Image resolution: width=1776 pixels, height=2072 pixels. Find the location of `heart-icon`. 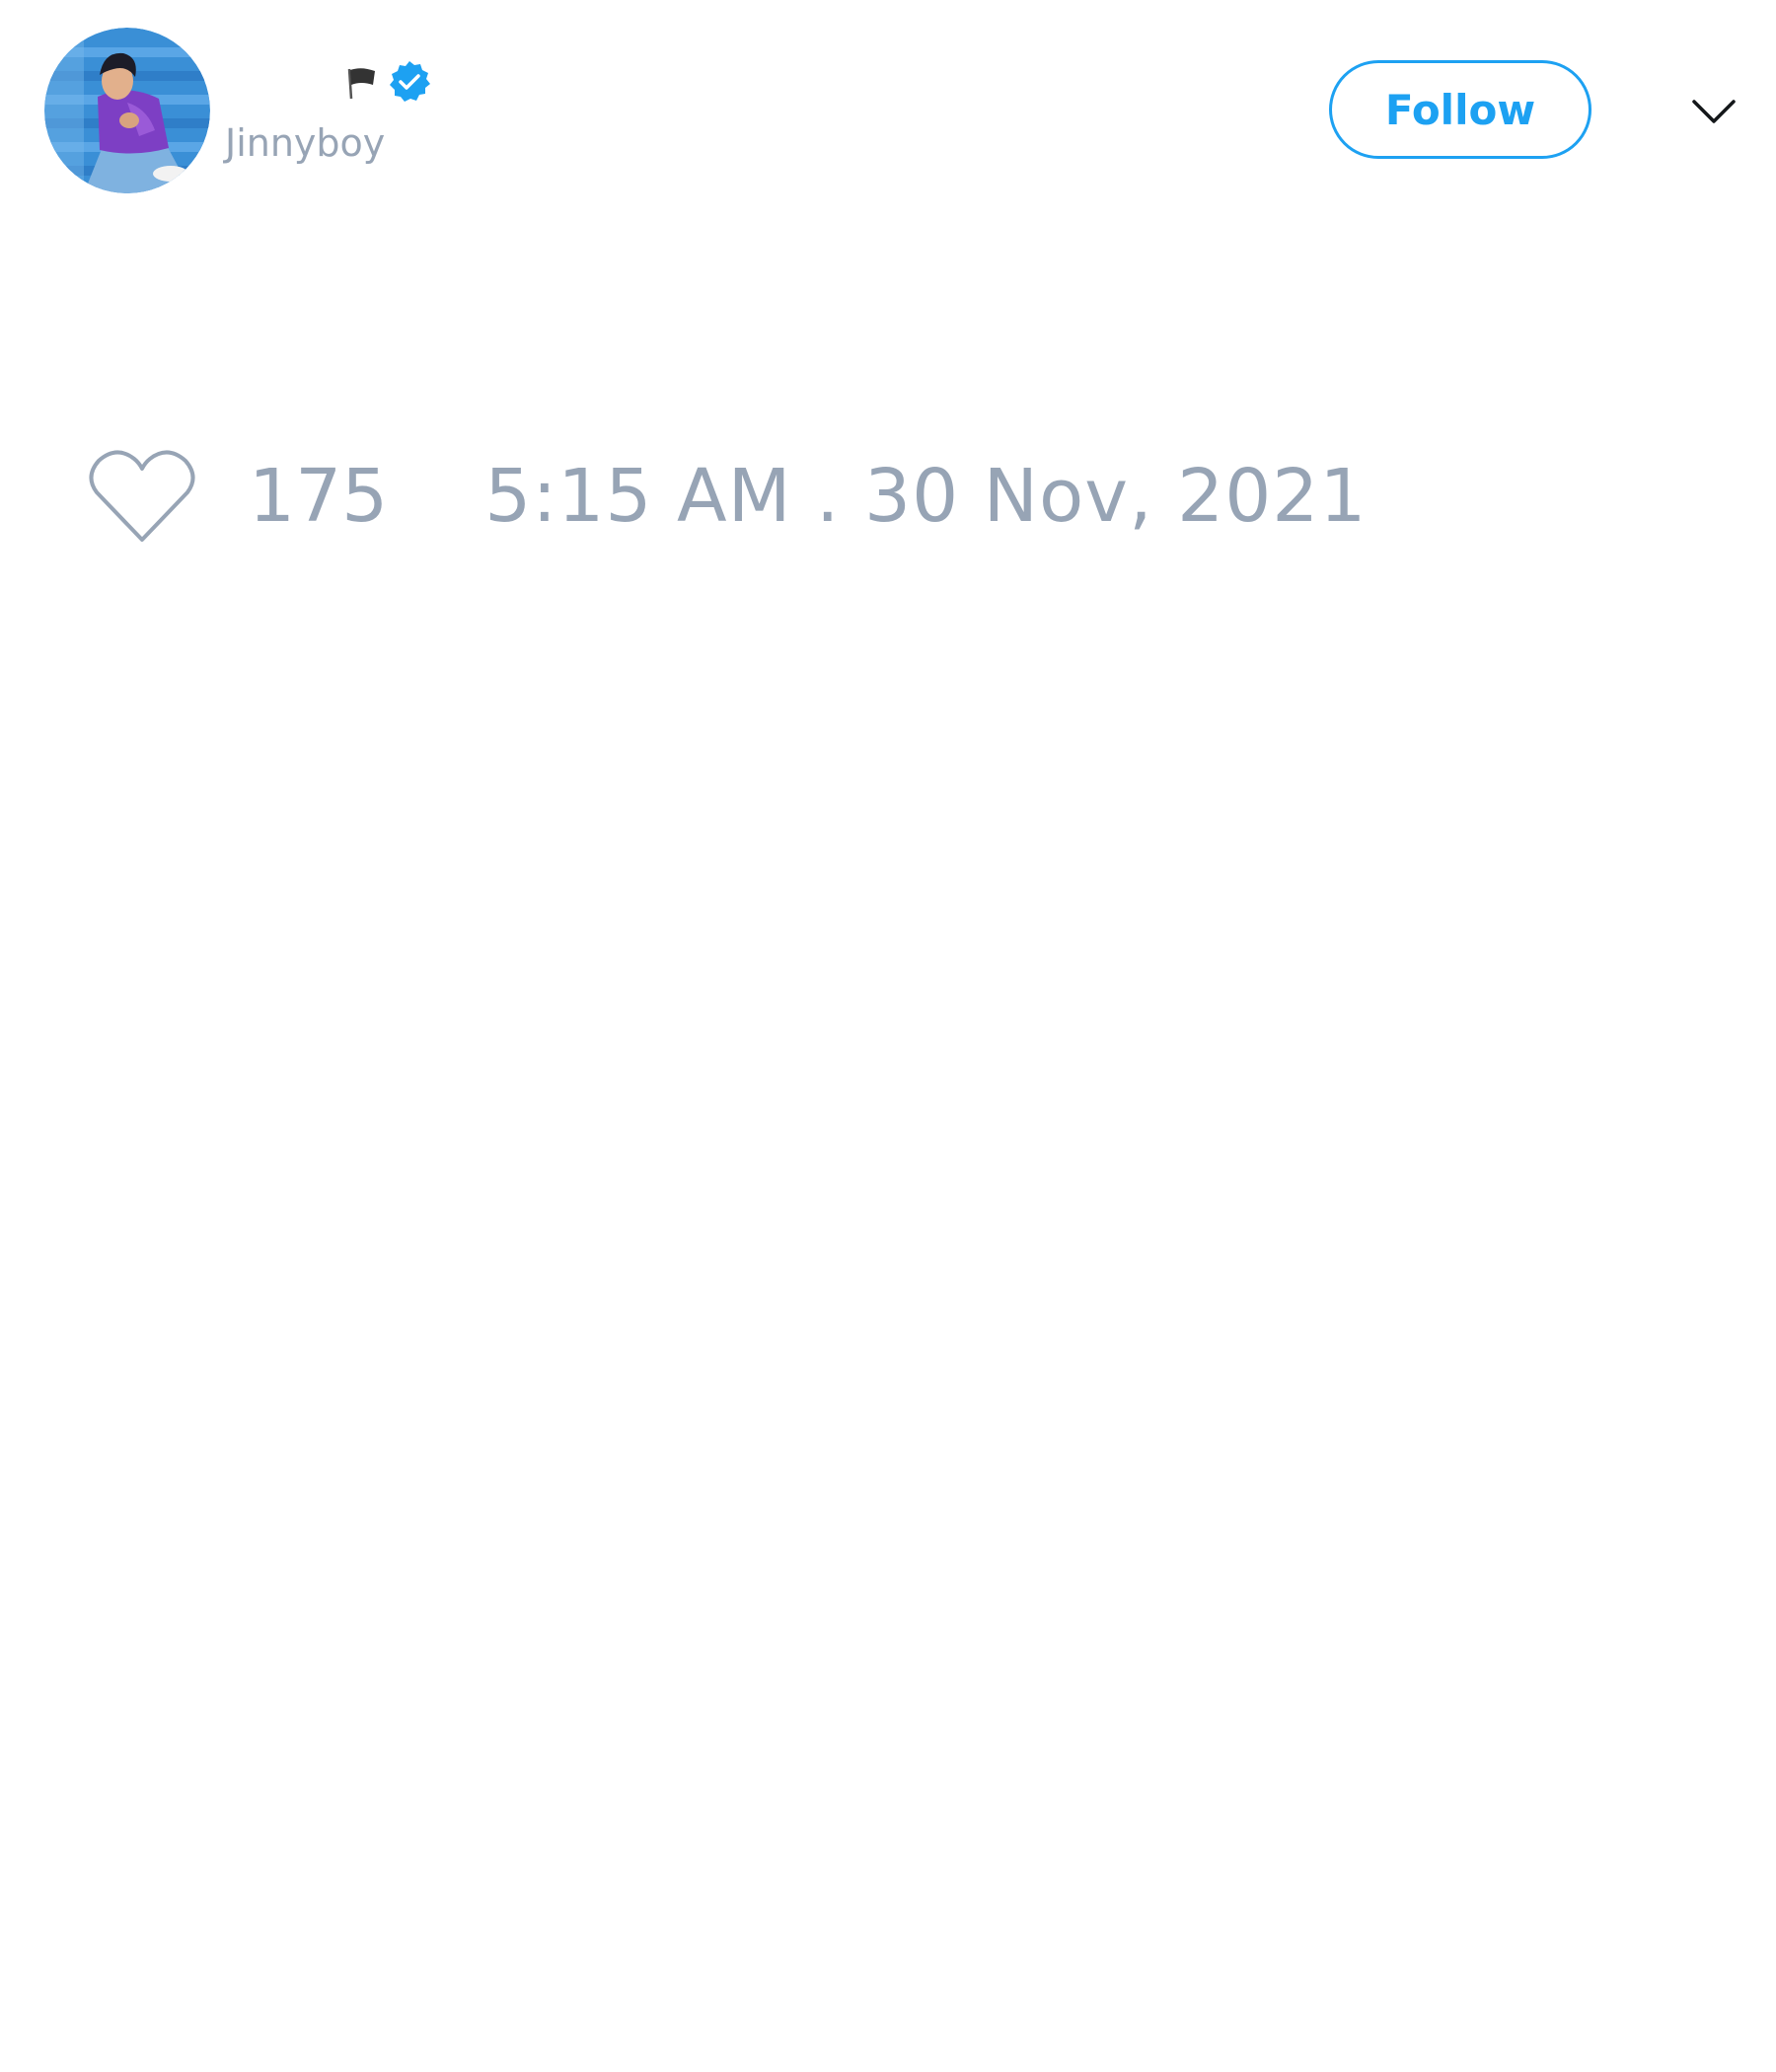

heart-icon is located at coordinates (142, 496).